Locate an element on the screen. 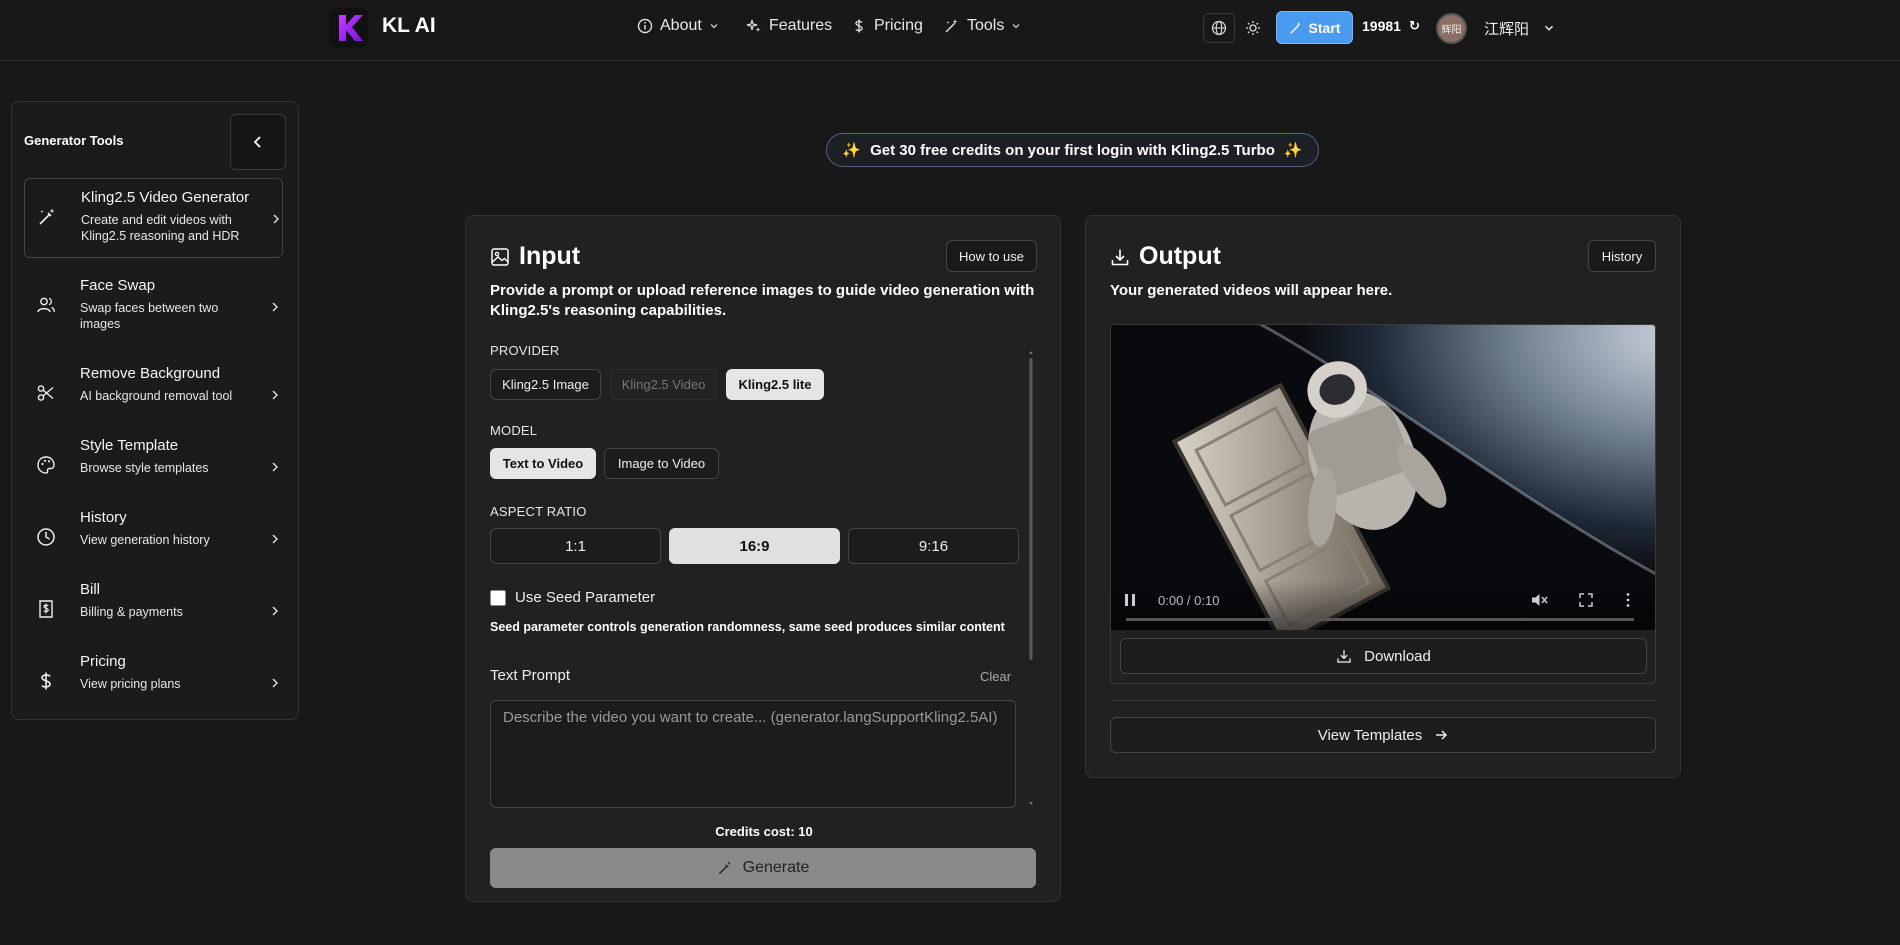 The image size is (1900, 945). provider-kling-lite: Kling2.5 lite is located at coordinates (775, 384).